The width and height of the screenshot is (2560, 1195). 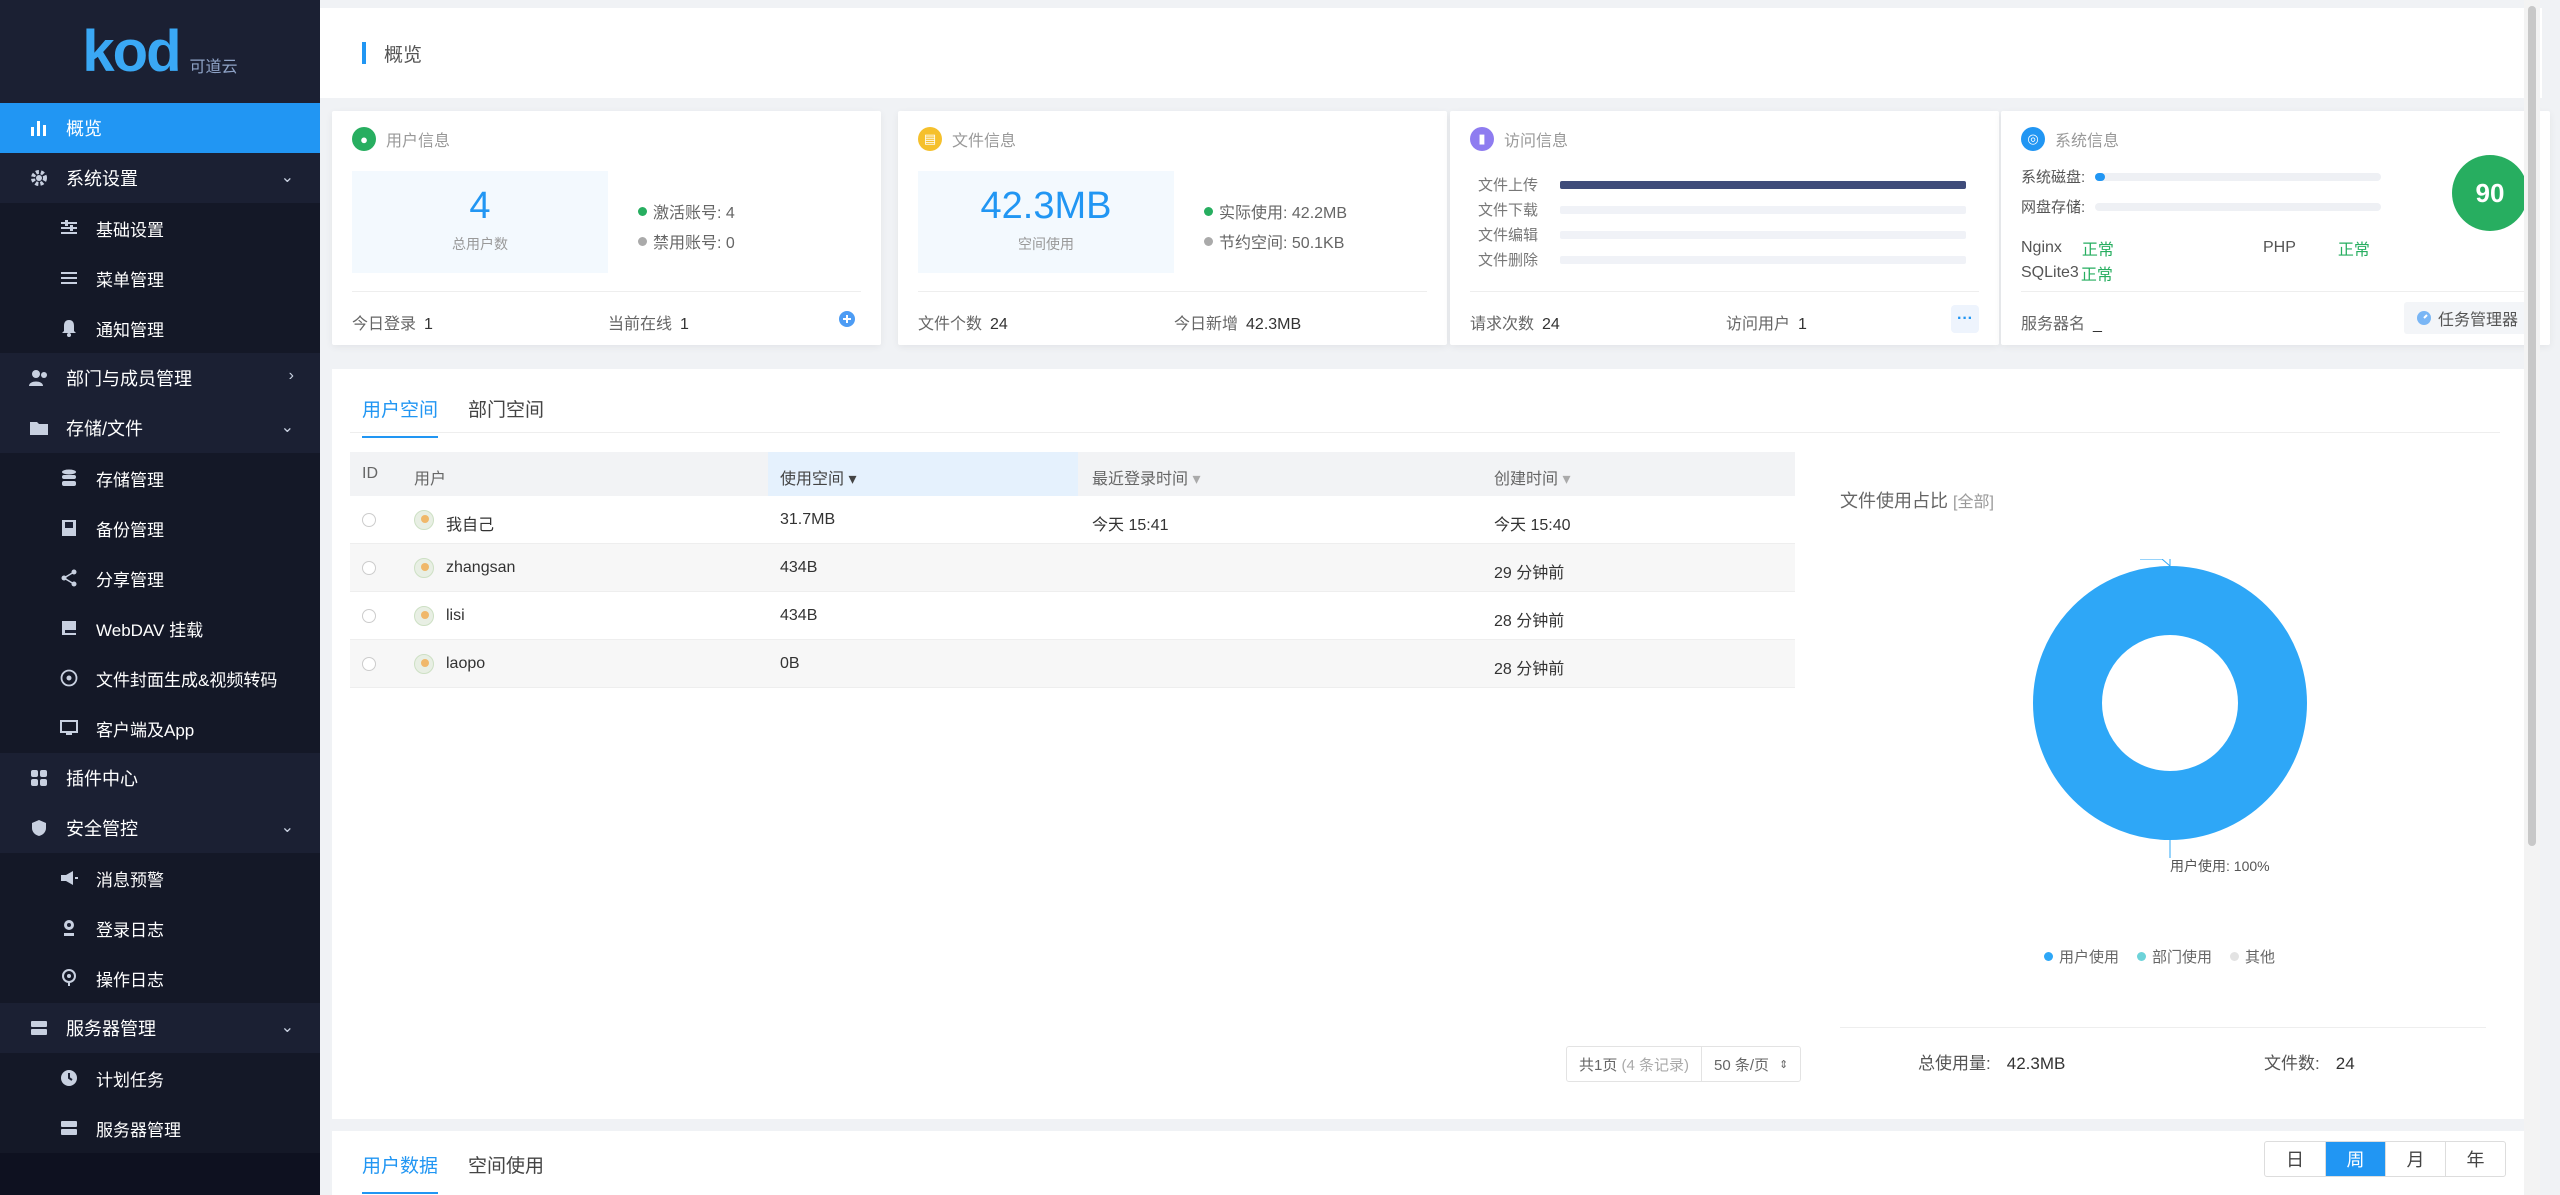 I want to click on updown-icon: ⇕, so click(x=1784, y=1064).